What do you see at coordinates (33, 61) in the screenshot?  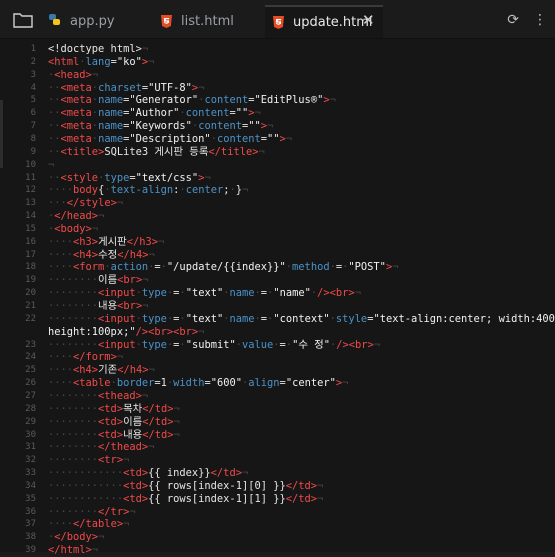 I see `line-number: 2` at bounding box center [33, 61].